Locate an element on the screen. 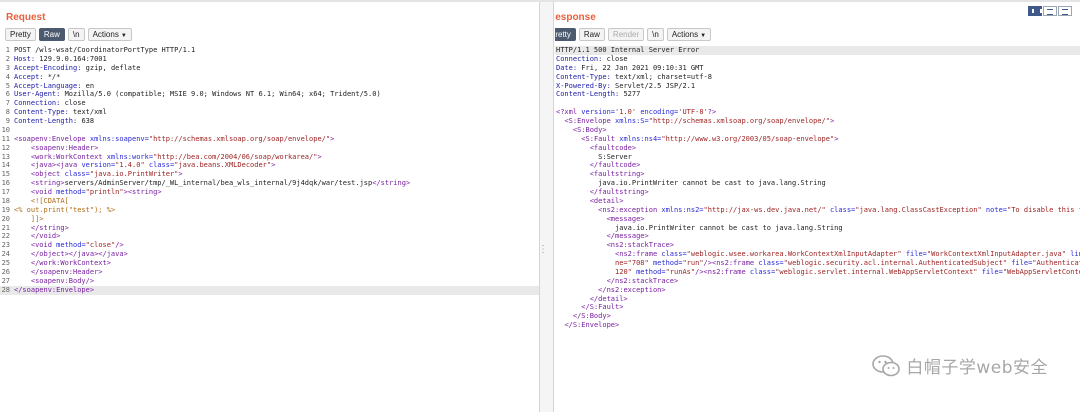 This screenshot has width=1080, height=412. request-raw-button: Raw is located at coordinates (51, 34).